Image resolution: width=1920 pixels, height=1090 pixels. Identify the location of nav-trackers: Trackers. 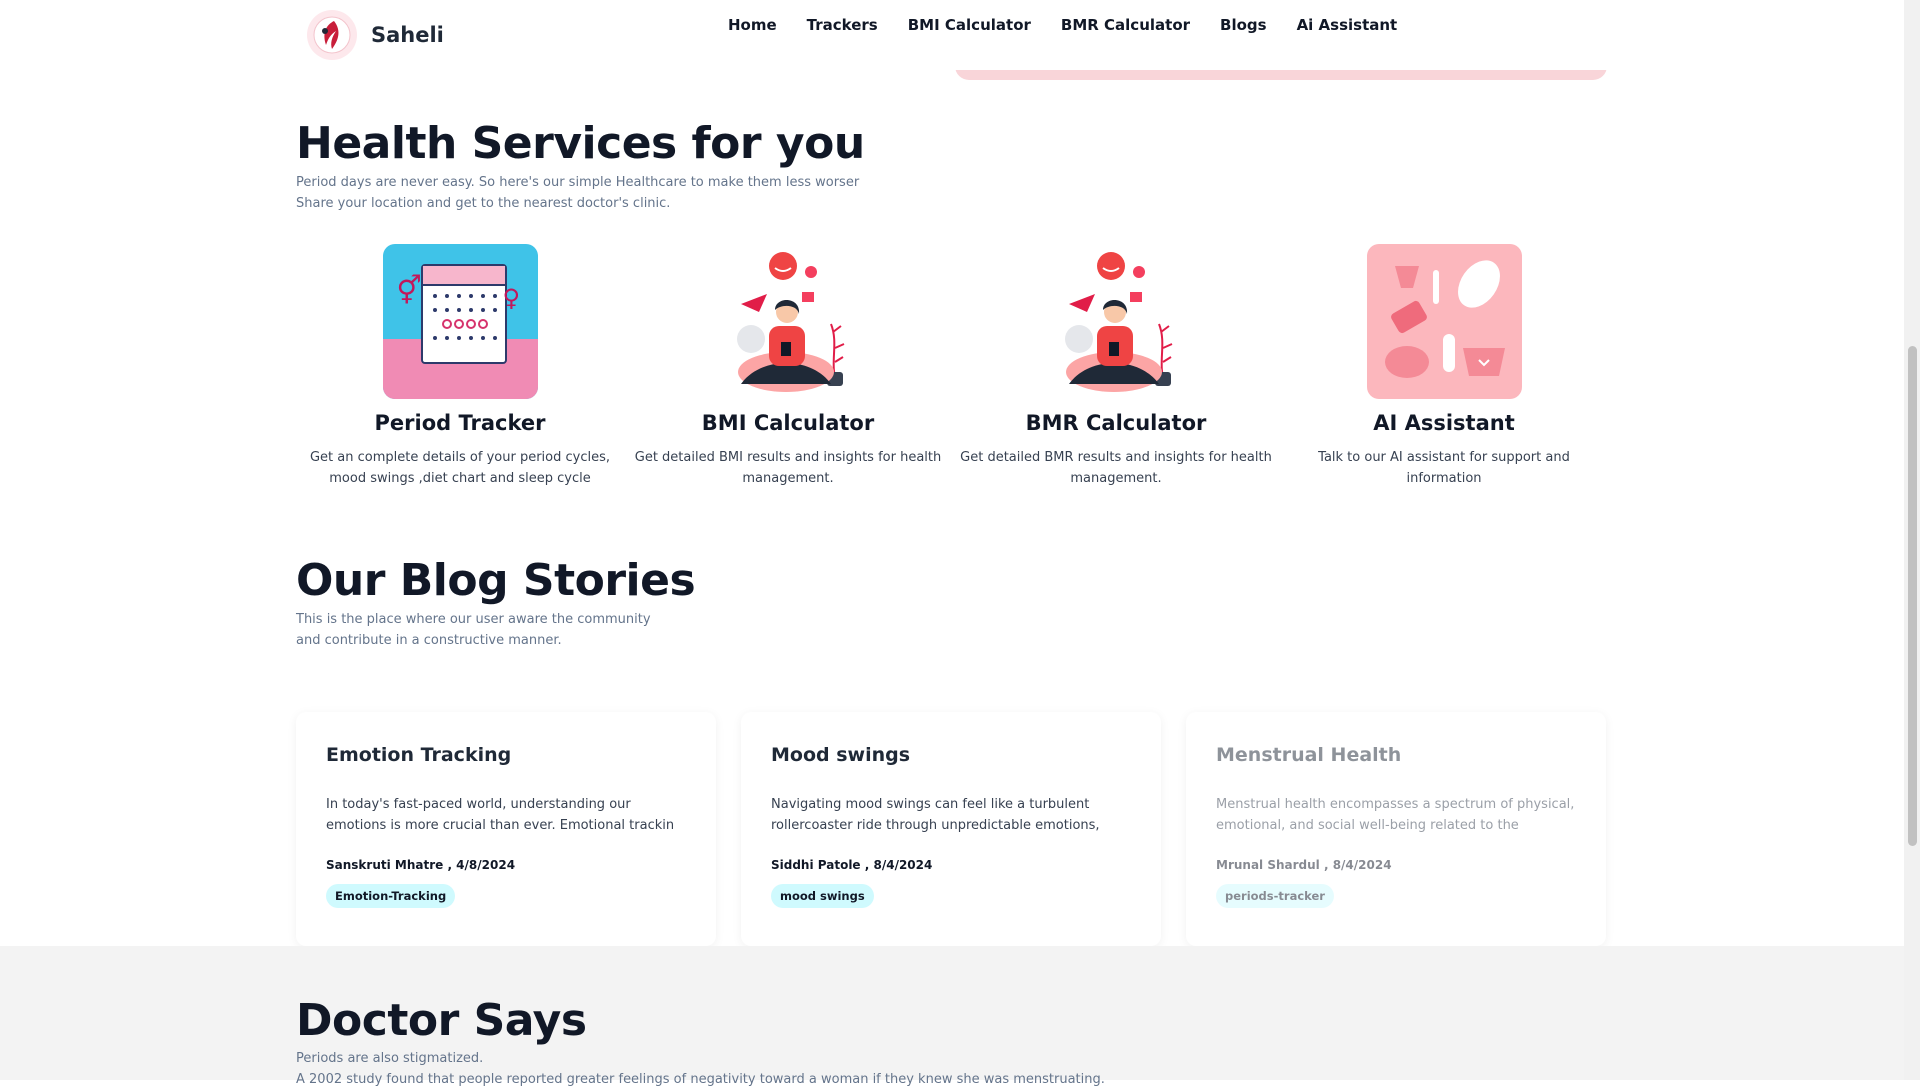
(842, 25).